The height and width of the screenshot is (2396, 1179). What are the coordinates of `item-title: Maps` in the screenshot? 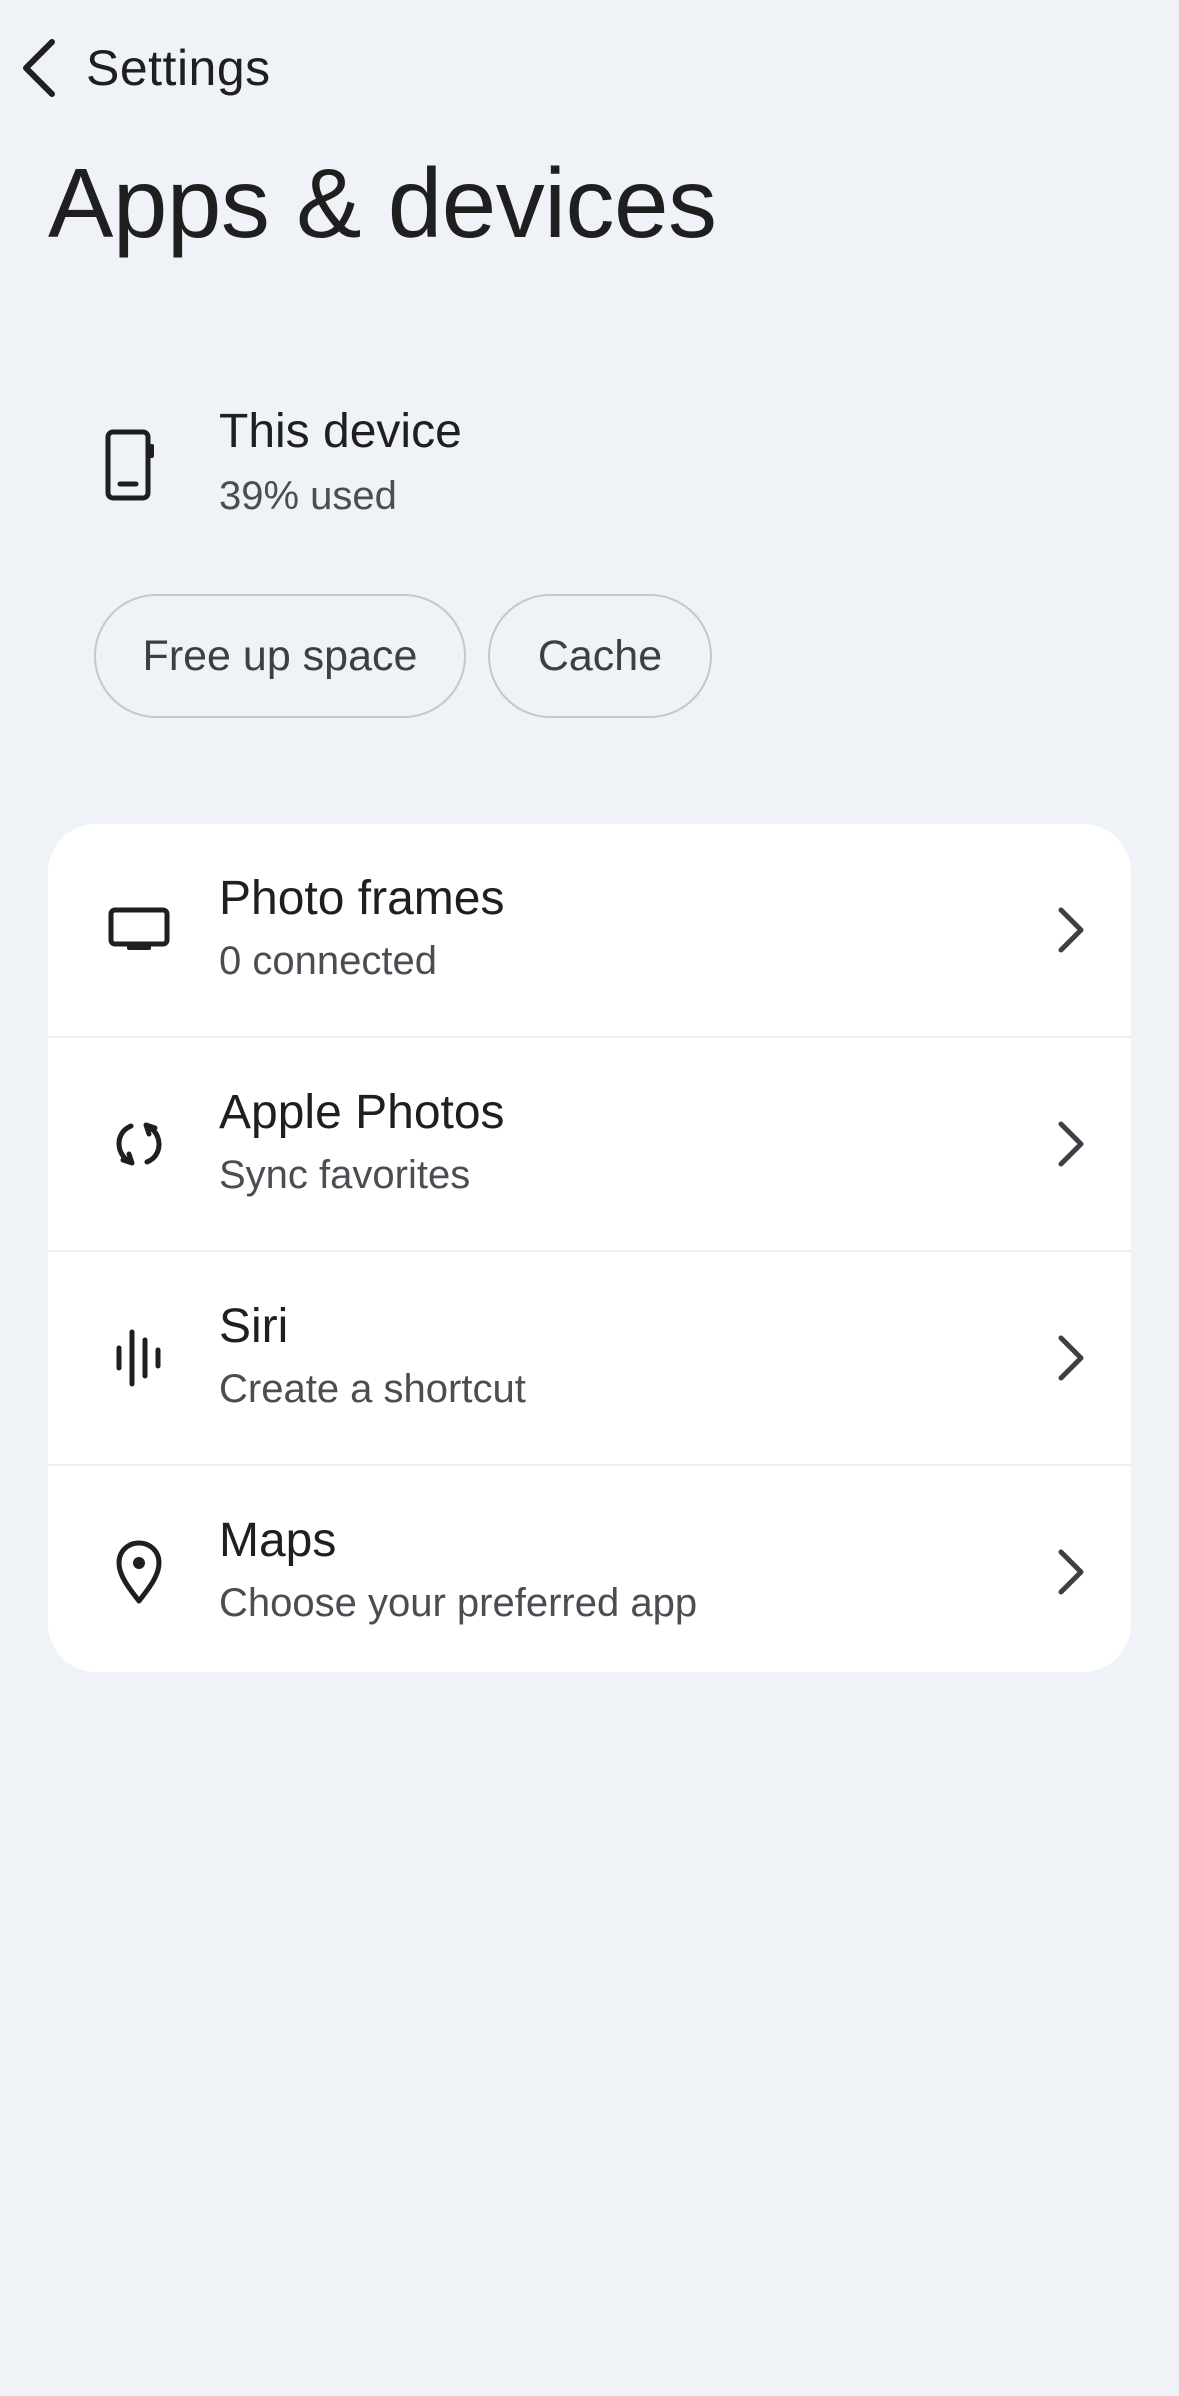 It's located at (278, 1540).